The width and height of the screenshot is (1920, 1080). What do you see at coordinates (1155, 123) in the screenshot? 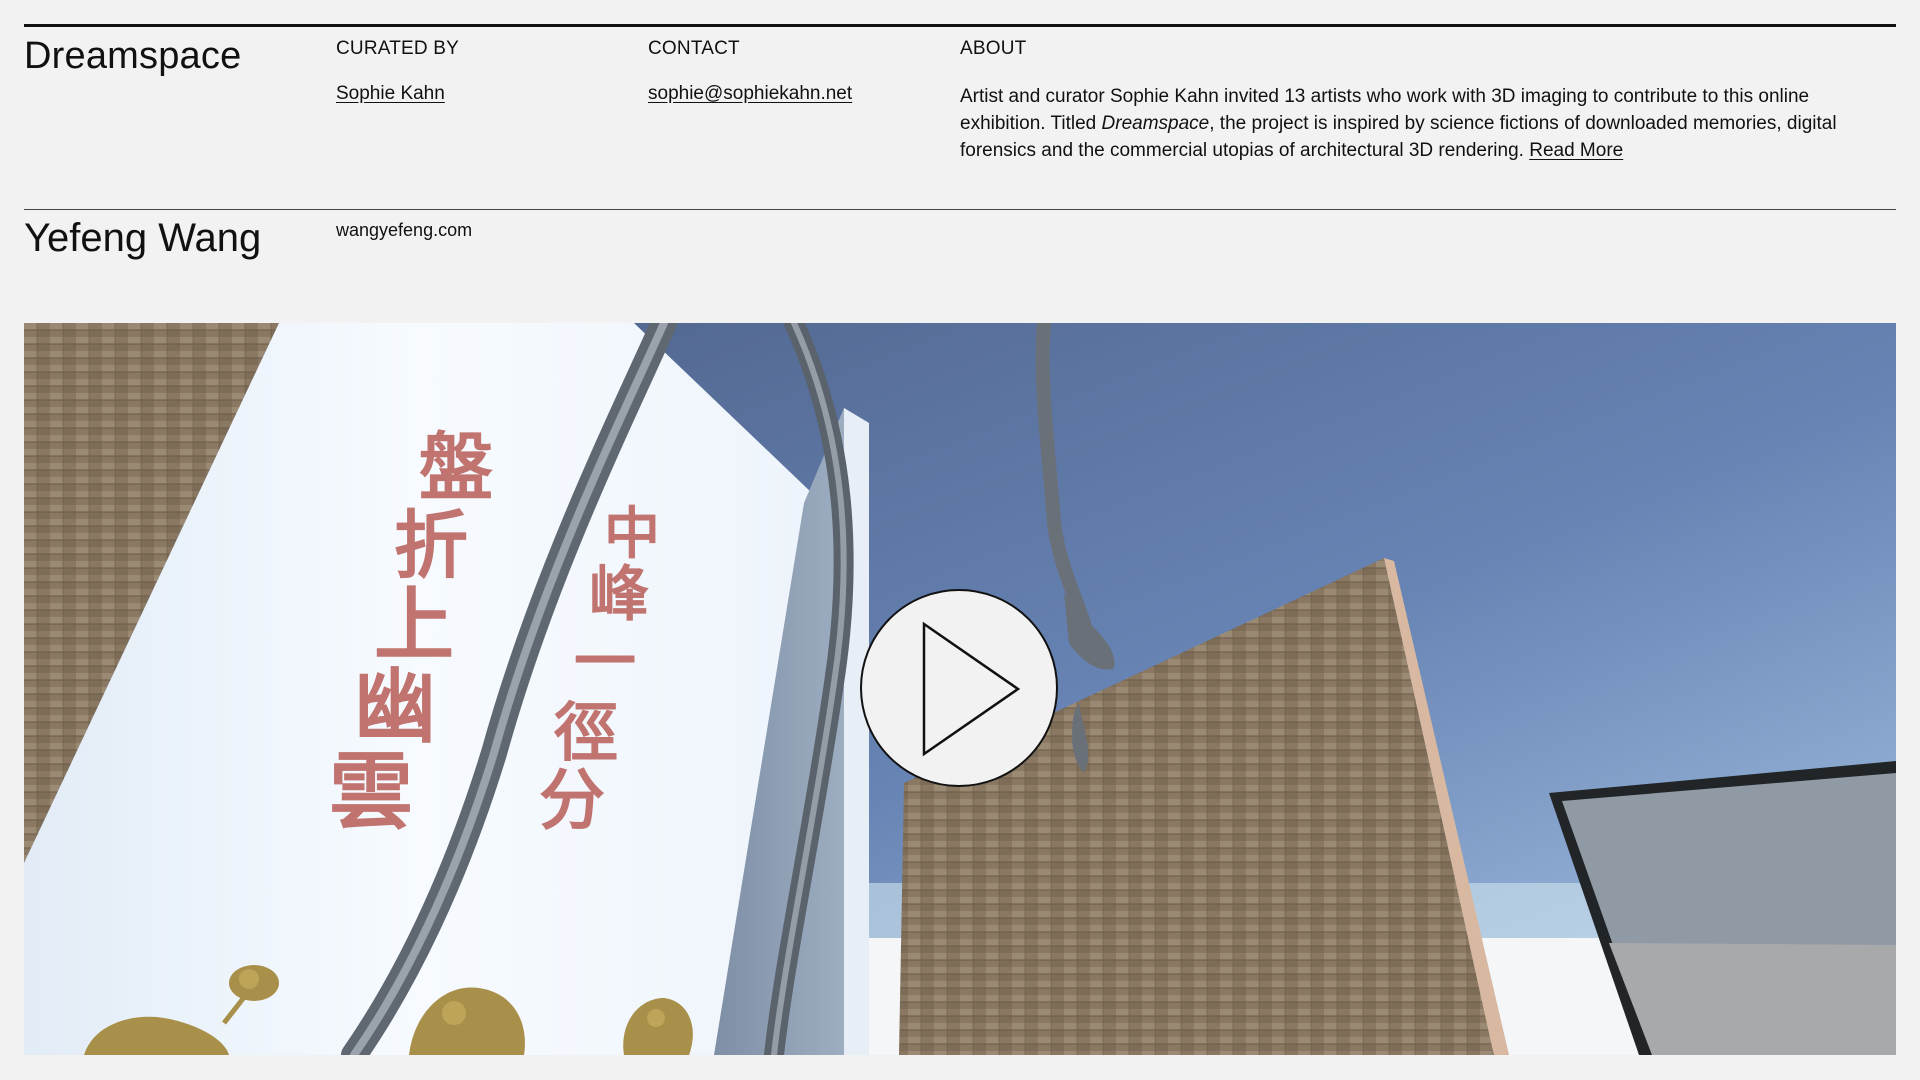
I see `about-title-italic: Dreamspace` at bounding box center [1155, 123].